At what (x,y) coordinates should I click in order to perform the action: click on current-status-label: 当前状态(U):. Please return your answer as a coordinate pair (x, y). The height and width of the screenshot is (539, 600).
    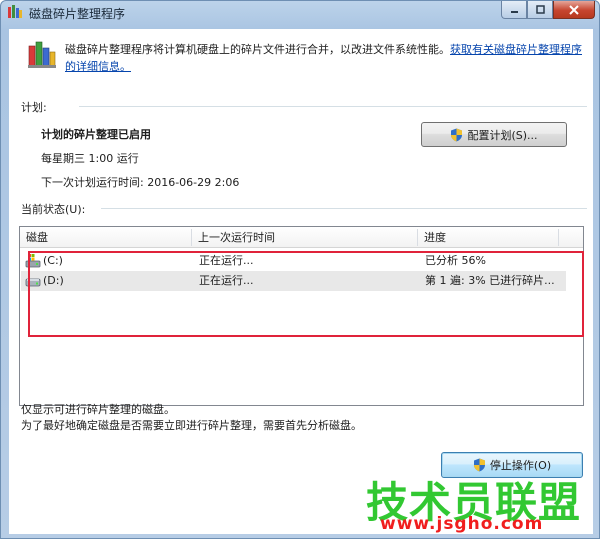
    Looking at the image, I should click on (53, 209).